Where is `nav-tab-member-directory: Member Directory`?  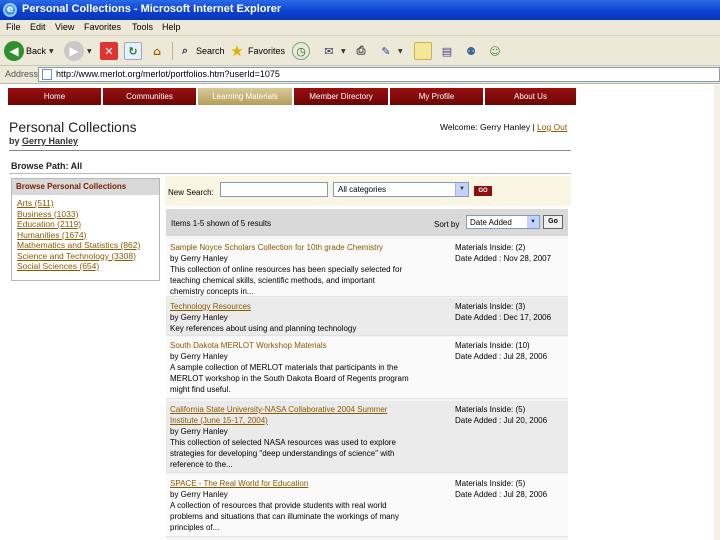
nav-tab-member-directory: Member Directory is located at coordinates (342, 96).